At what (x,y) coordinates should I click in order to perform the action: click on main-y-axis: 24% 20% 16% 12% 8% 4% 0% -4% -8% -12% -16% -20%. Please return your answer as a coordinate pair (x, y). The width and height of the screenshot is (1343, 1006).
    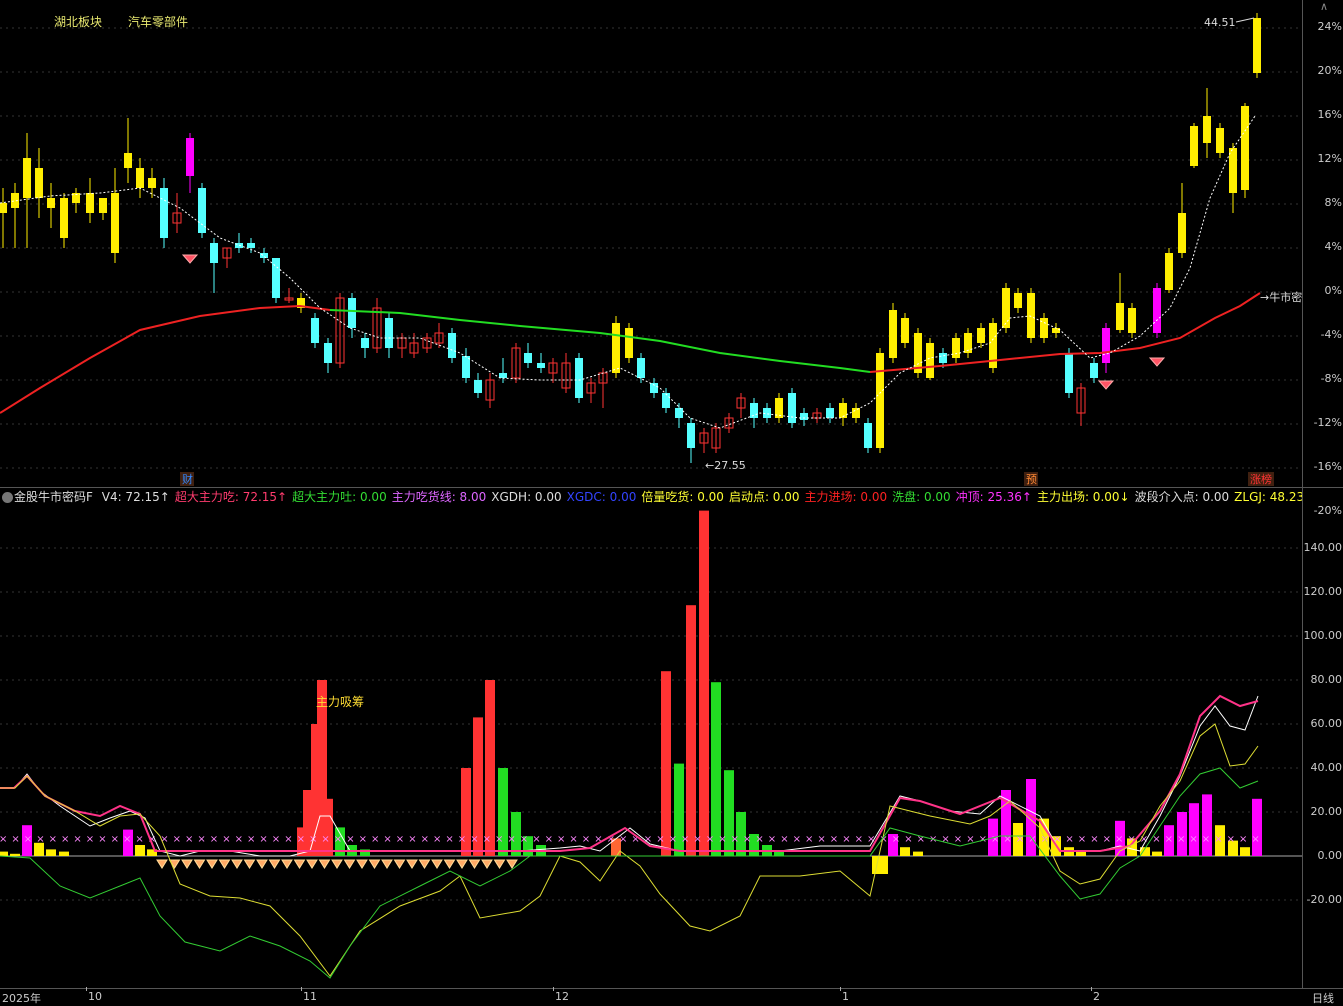
    Looking at the image, I should click on (1322, 258).